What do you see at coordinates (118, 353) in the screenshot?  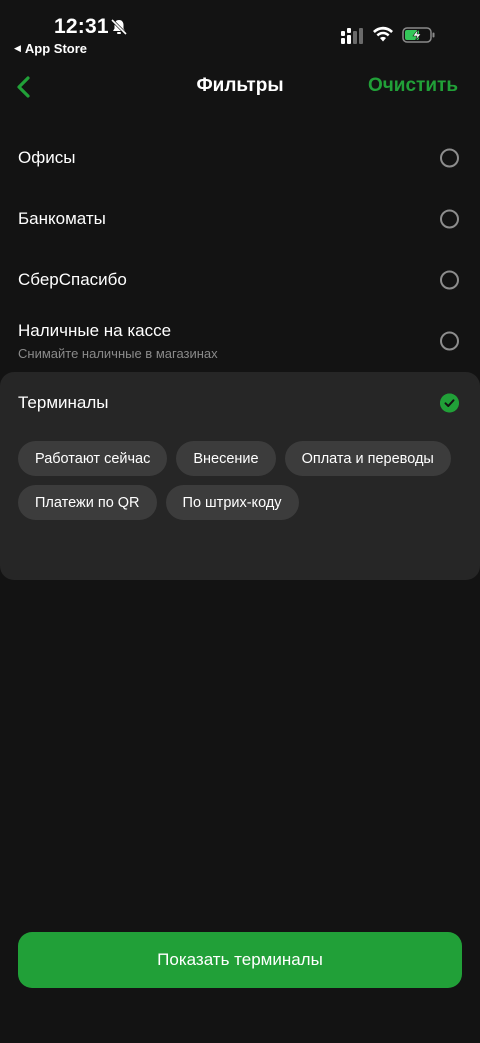 I see `filter-subtitle: Снимайте наличные в магазинах` at bounding box center [118, 353].